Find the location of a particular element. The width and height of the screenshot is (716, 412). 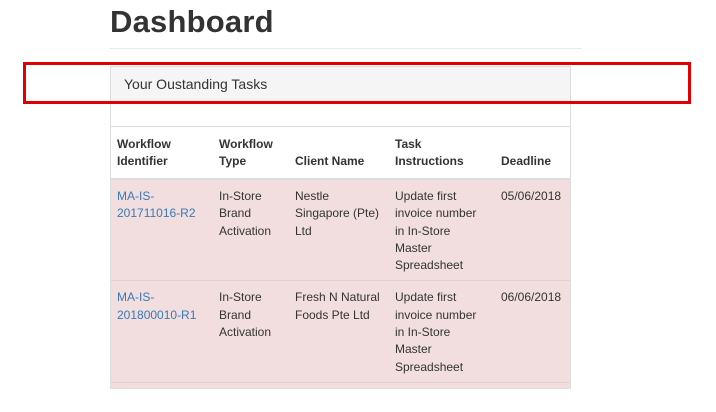

client-name-cell: Fresh N Natural Foods Pte Ltd is located at coordinates (339, 331).